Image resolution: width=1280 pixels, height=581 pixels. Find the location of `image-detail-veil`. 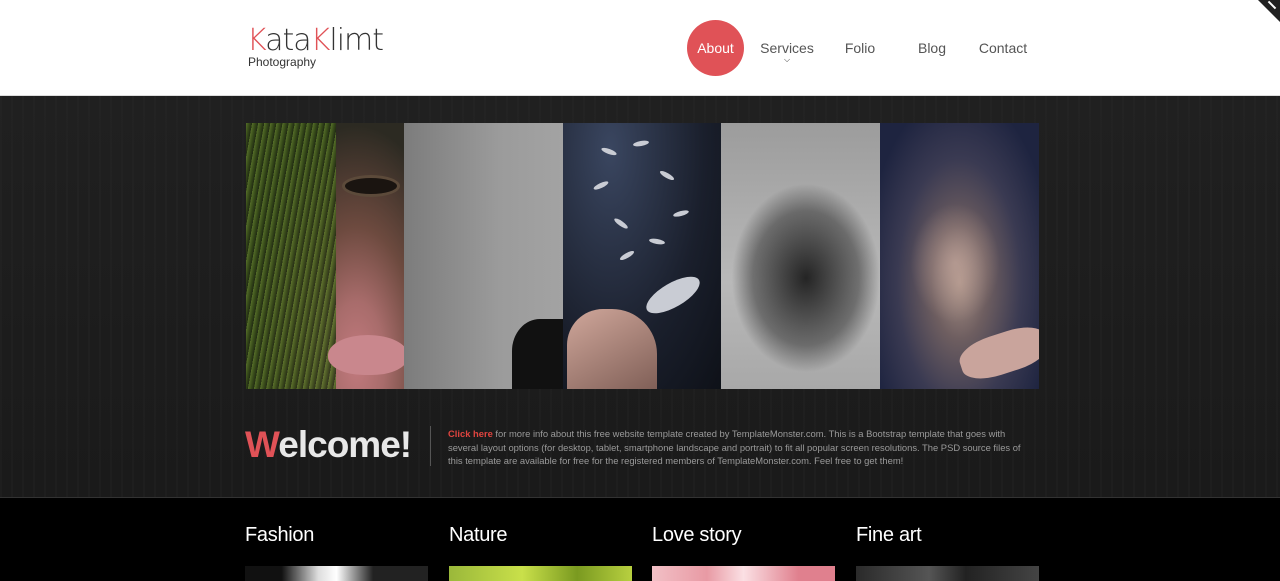

image-detail-veil is located at coordinates (805, 278).